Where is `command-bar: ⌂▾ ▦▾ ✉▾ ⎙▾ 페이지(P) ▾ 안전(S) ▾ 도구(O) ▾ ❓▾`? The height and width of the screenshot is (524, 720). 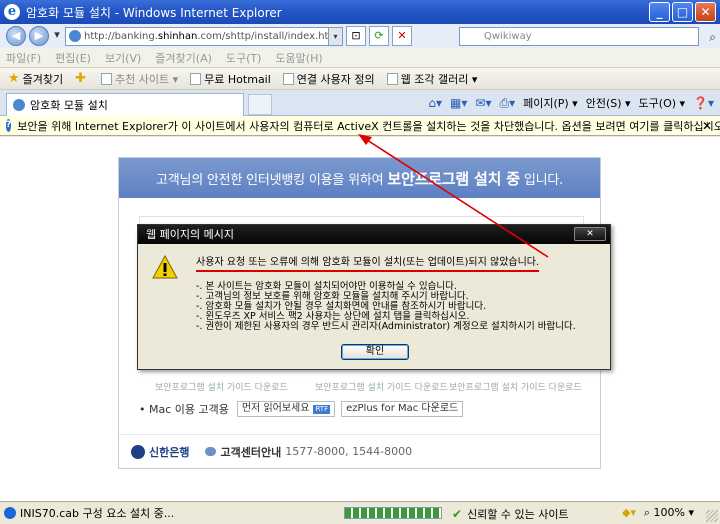
command-bar: ⌂▾ ▦▾ ✉▾ ⎙▾ 페이지(P) ▾ 안전(S) ▾ 도구(O) ▾ ❓▾ is located at coordinates (567, 103).